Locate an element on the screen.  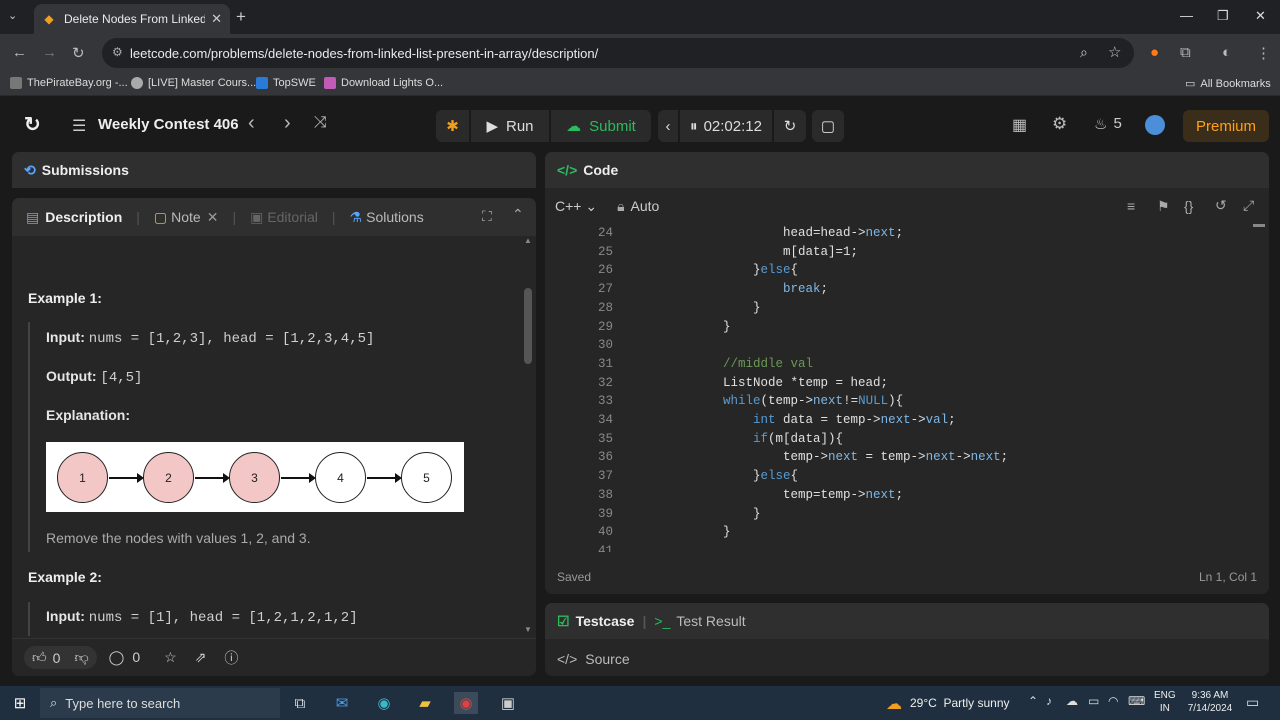
bookmark-item: TopSWE is located at coordinates (286, 83).